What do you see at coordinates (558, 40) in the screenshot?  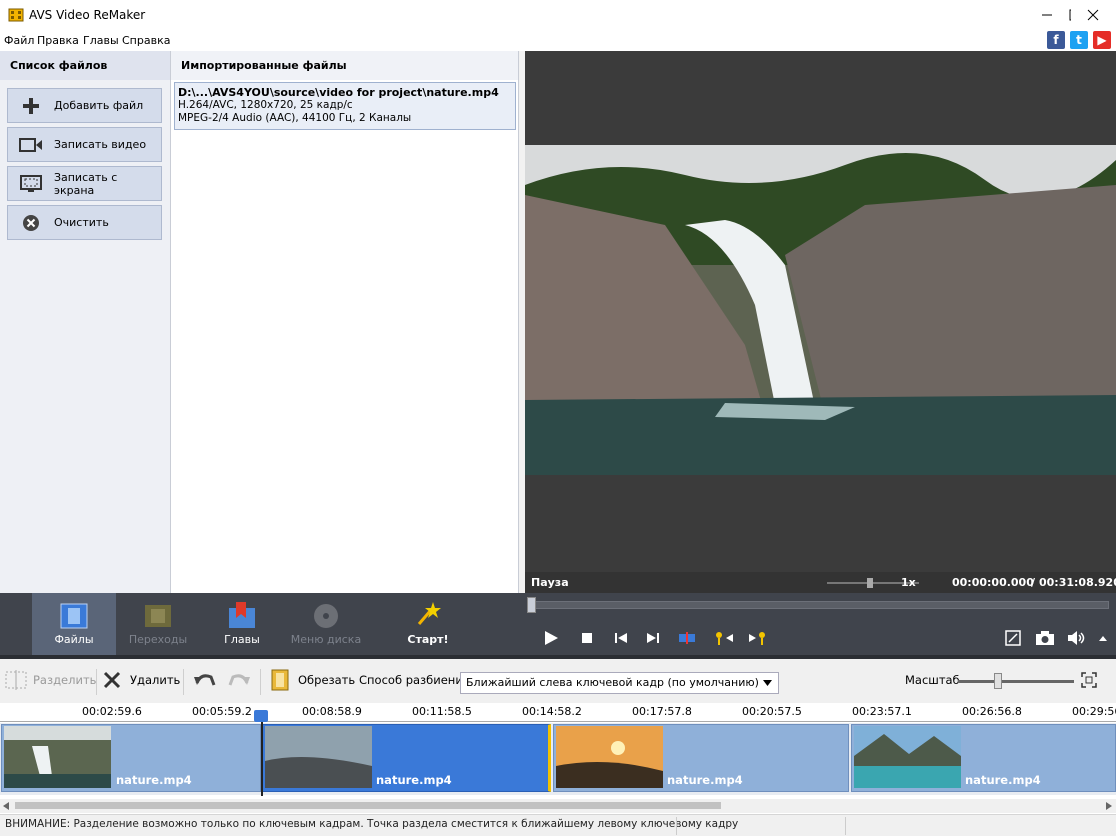 I see `menu-bar: Файл Правка Главы Справка` at bounding box center [558, 40].